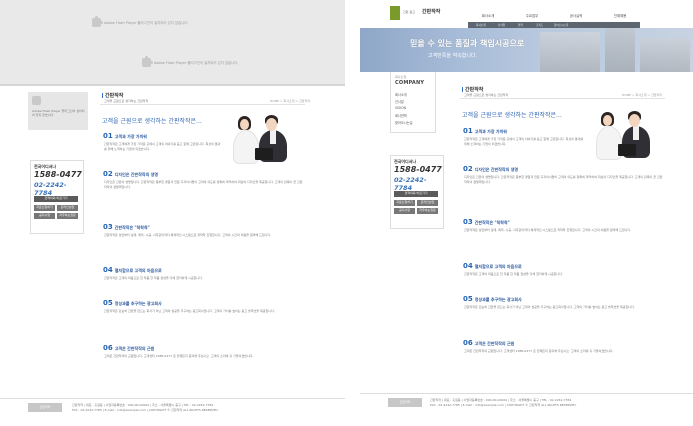 The image size is (693, 426). What do you see at coordinates (467, 43) in the screenshot?
I see `hero-headline: 믿을 수 있는 품질과 책임시공으로` at bounding box center [467, 43].